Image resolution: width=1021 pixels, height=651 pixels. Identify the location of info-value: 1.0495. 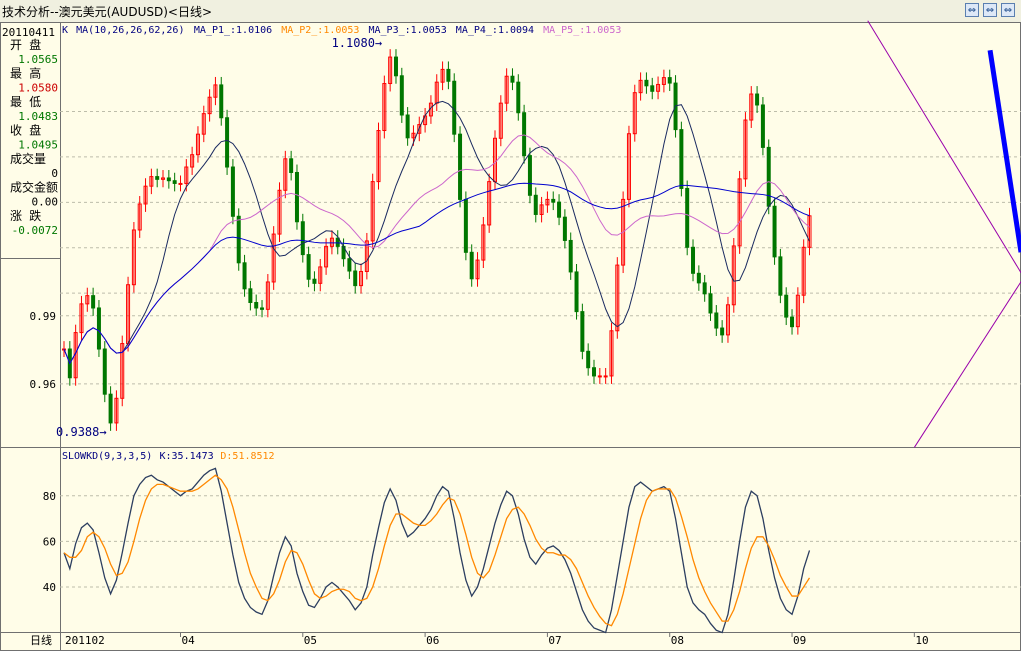
(38, 145).